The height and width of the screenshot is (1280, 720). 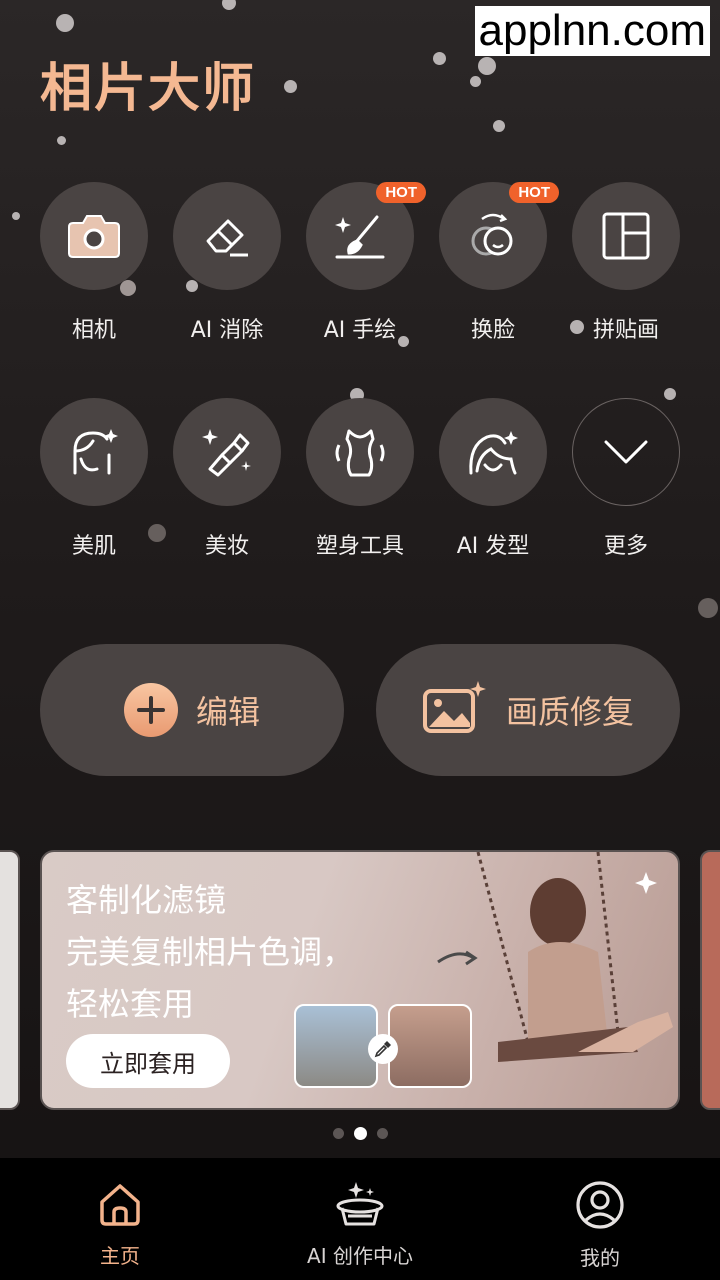 What do you see at coordinates (148, 1061) in the screenshot?
I see `apply-now-button: 立即套用` at bounding box center [148, 1061].